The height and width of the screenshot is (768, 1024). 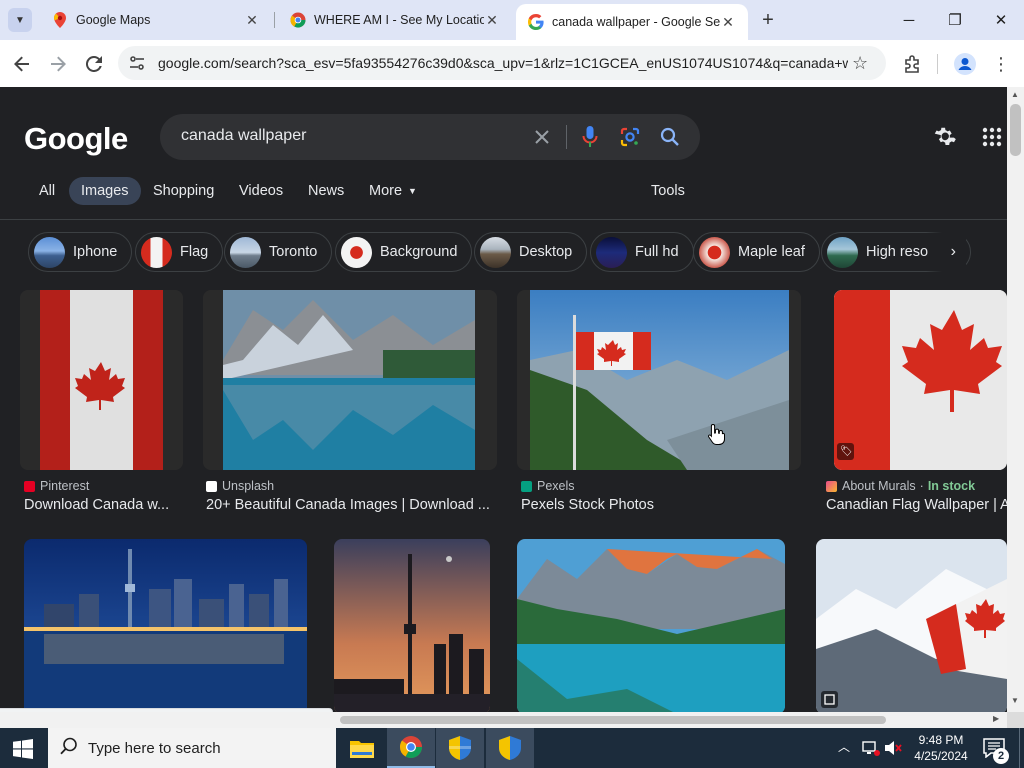 I want to click on tab-images: Images, so click(x=105, y=191).